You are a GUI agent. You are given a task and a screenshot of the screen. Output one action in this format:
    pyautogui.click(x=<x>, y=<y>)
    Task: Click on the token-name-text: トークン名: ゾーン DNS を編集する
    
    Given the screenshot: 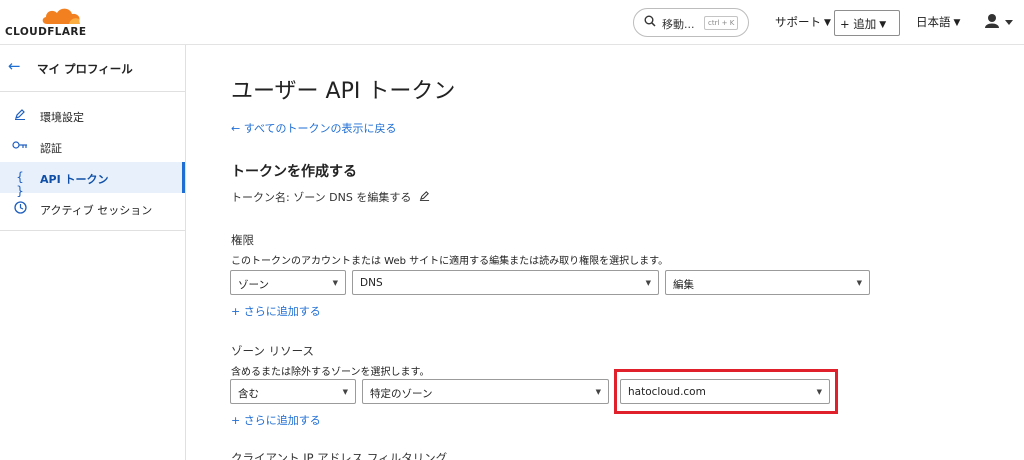 What is the action you would take?
    pyautogui.click(x=321, y=197)
    